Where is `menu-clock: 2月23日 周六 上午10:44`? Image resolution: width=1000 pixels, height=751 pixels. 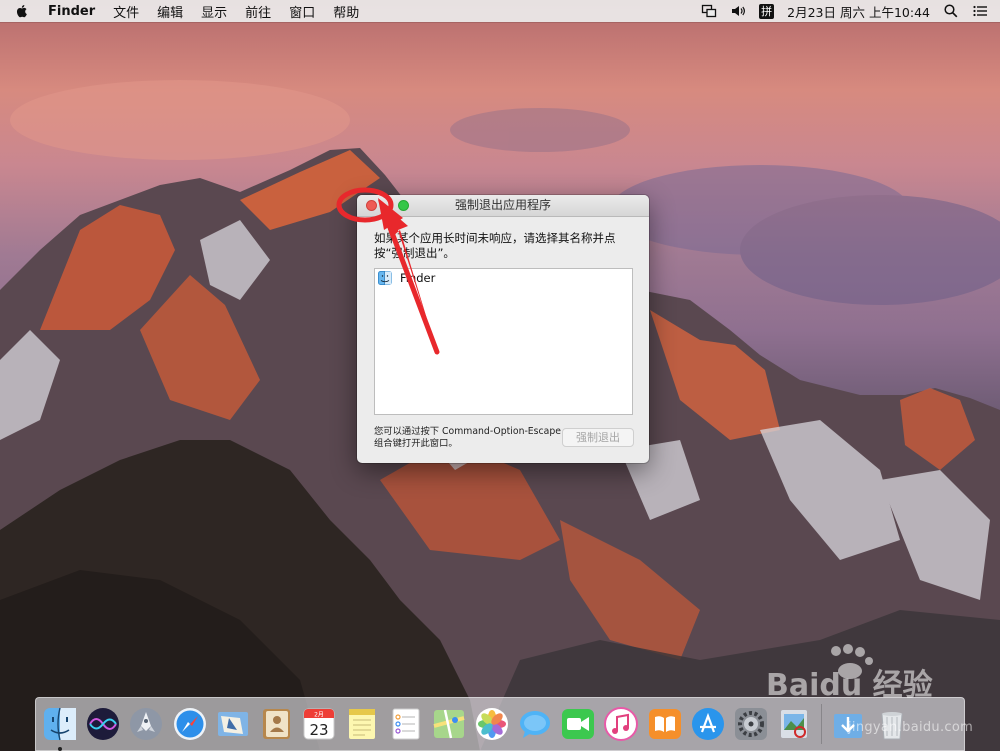 menu-clock: 2月23日 周六 上午10:44 is located at coordinates (858, 11).